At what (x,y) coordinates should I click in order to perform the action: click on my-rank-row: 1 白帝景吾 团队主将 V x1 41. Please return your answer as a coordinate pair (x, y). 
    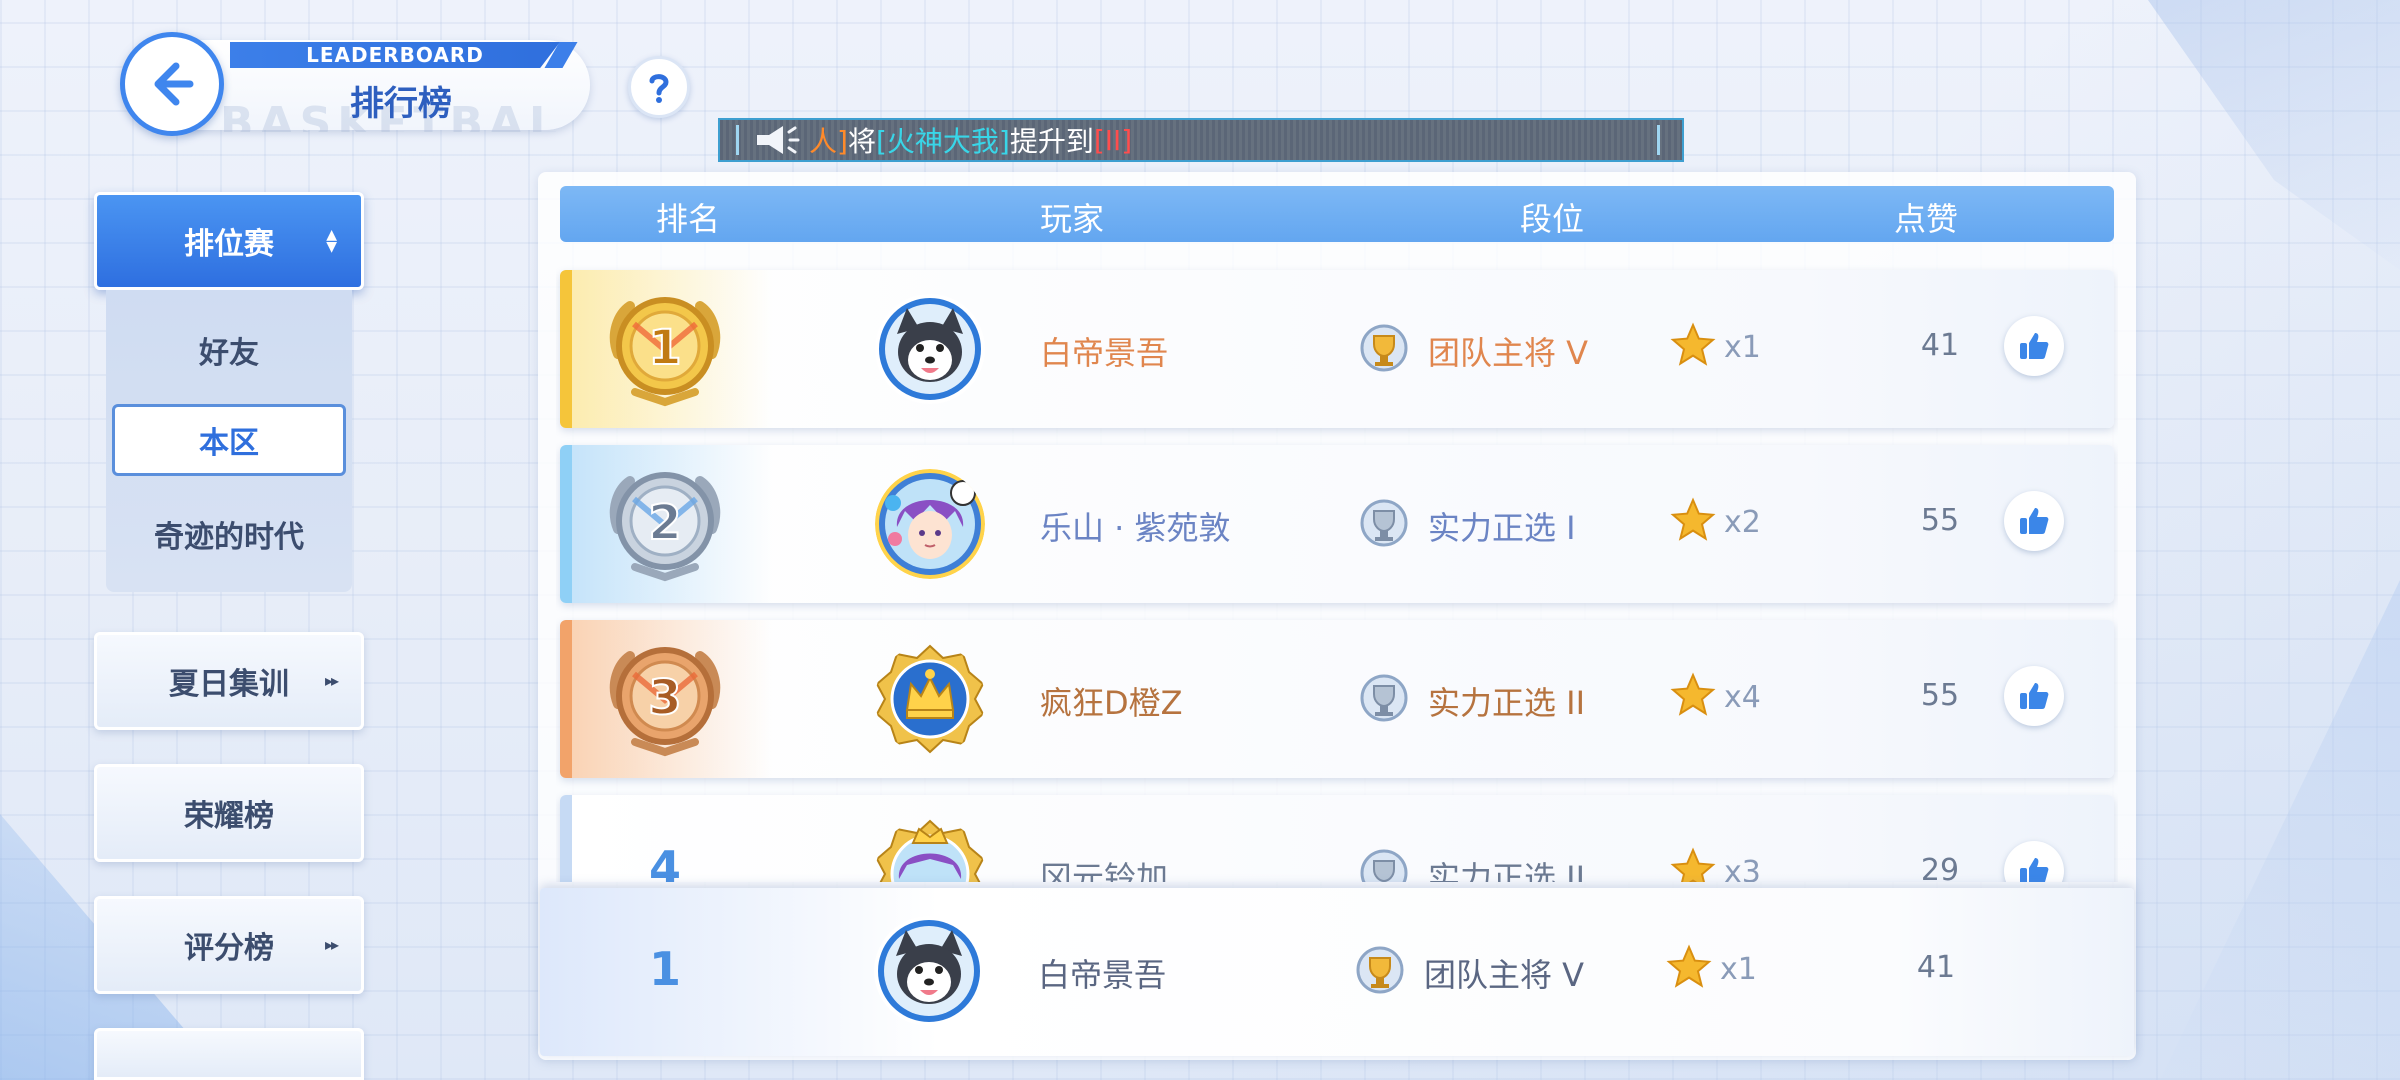
    Looking at the image, I should click on (1337, 972).